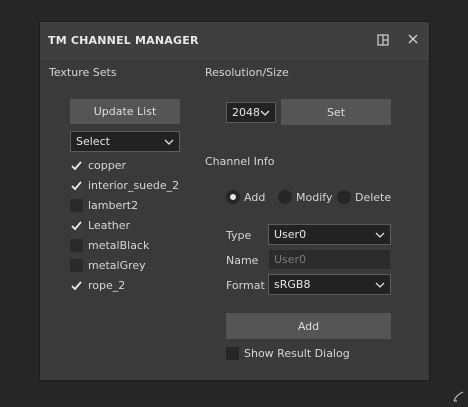  What do you see at coordinates (290, 259) in the screenshot?
I see `name-input-placeholder: User0` at bounding box center [290, 259].